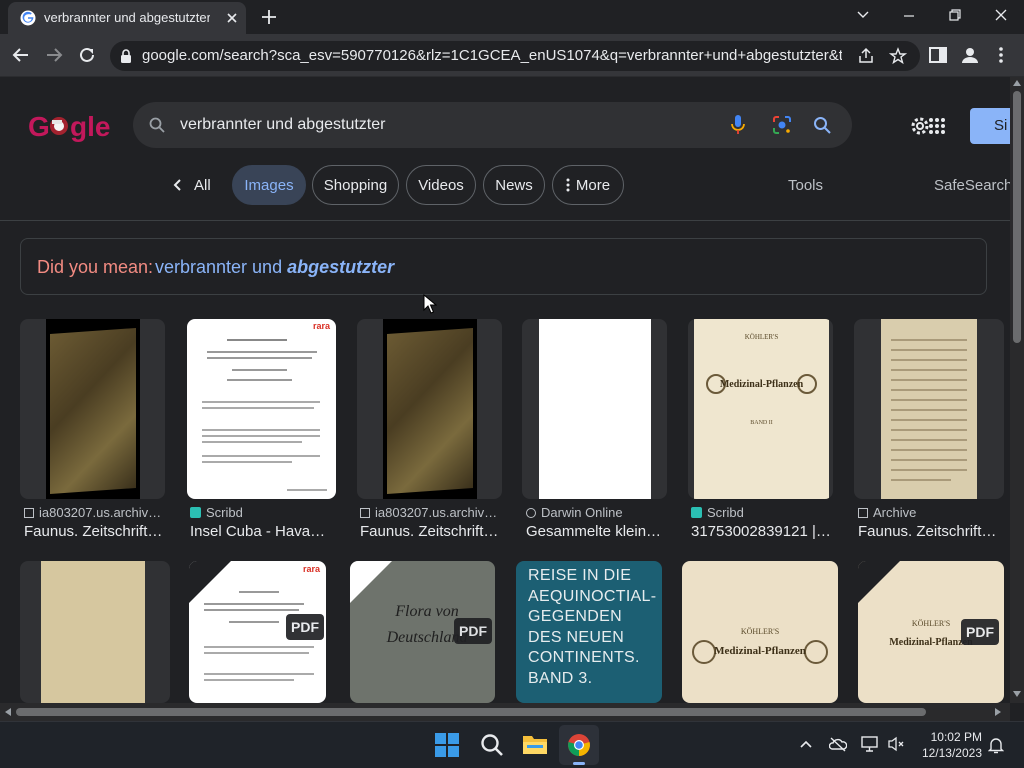 This screenshot has width=1024, height=768. Describe the element at coordinates (738, 125) in the screenshot. I see `voice-search-icon` at that location.